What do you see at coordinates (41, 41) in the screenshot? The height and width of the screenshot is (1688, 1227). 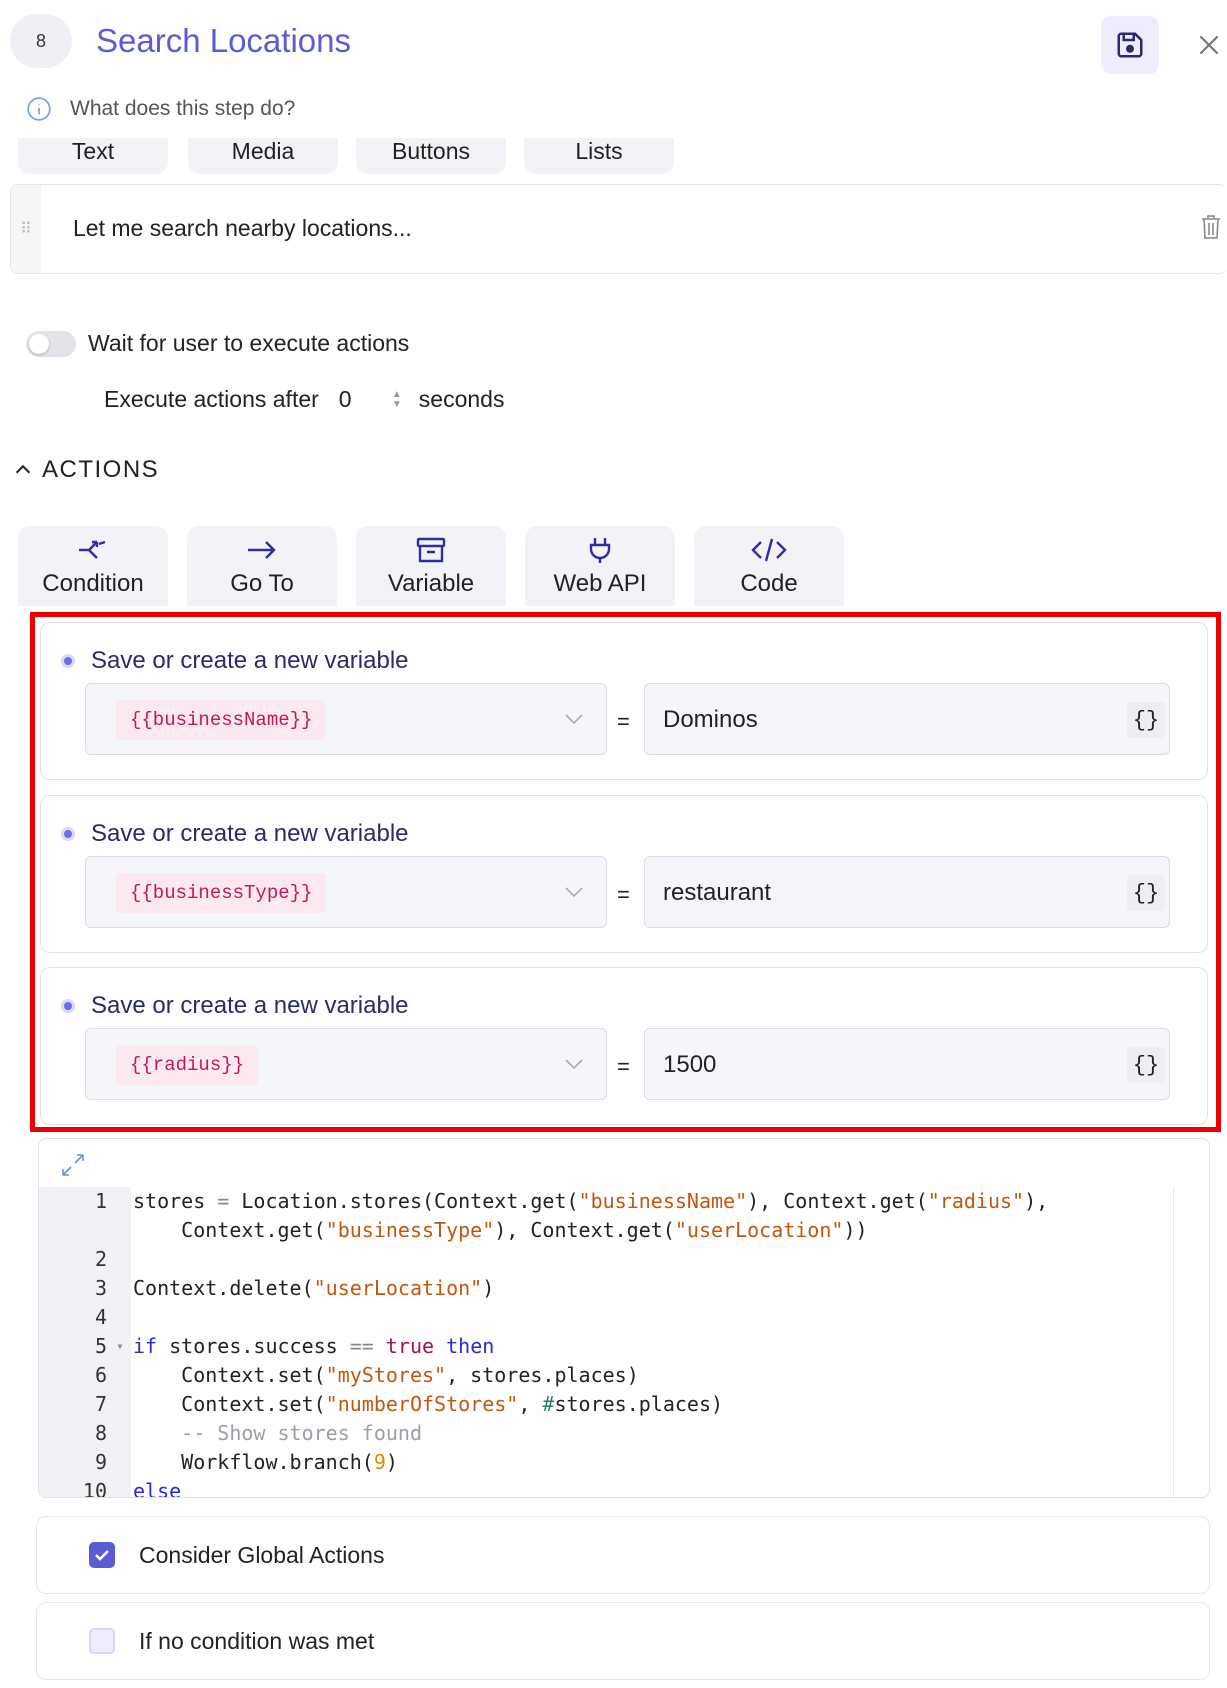 I see `step-number-badge: 8` at bounding box center [41, 41].